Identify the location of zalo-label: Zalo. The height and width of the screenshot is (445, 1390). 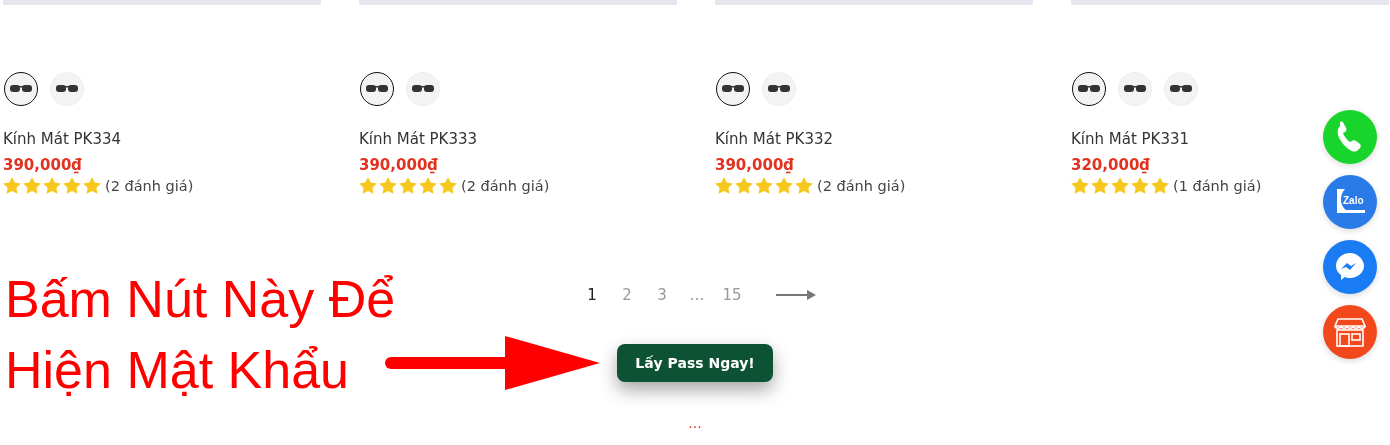
(1353, 200).